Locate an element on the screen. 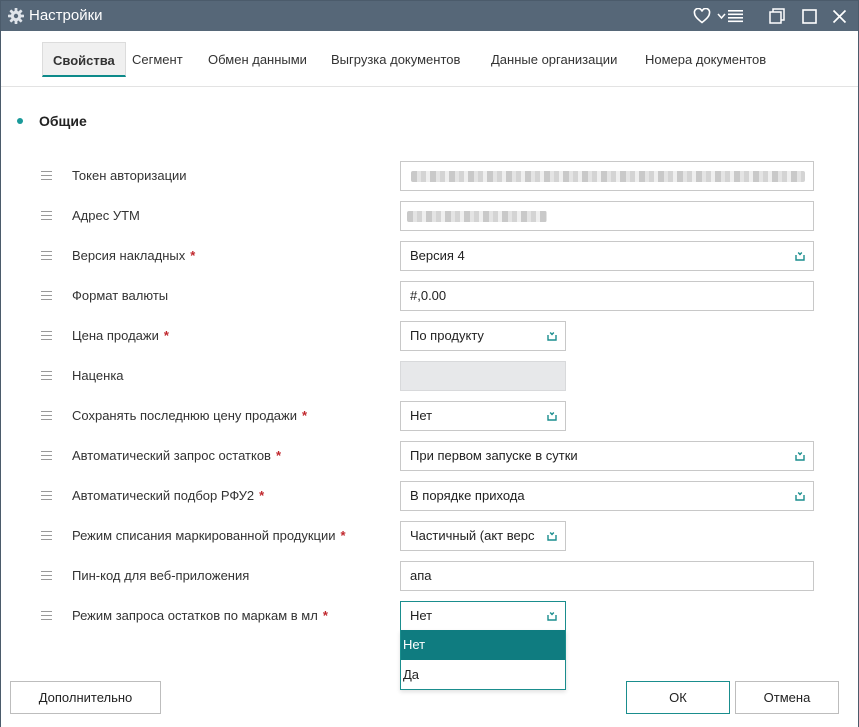  stock-by-marks-select: Нет is located at coordinates (483, 616).